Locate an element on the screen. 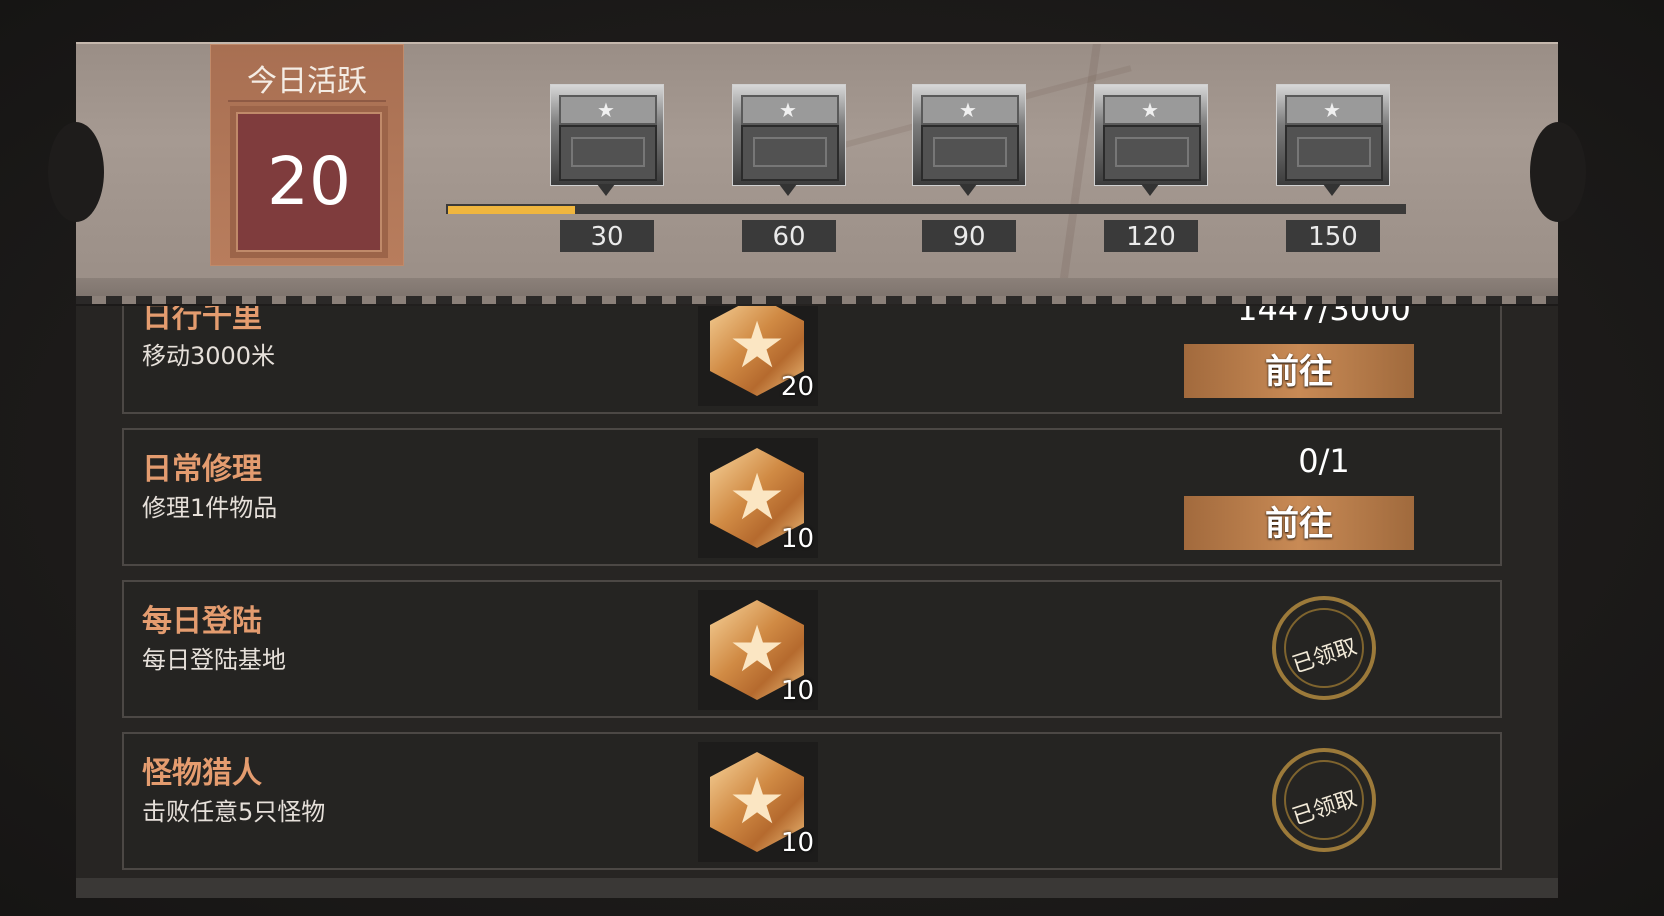 The height and width of the screenshot is (916, 1664). task-title: 怪物猎人 is located at coordinates (202, 773).